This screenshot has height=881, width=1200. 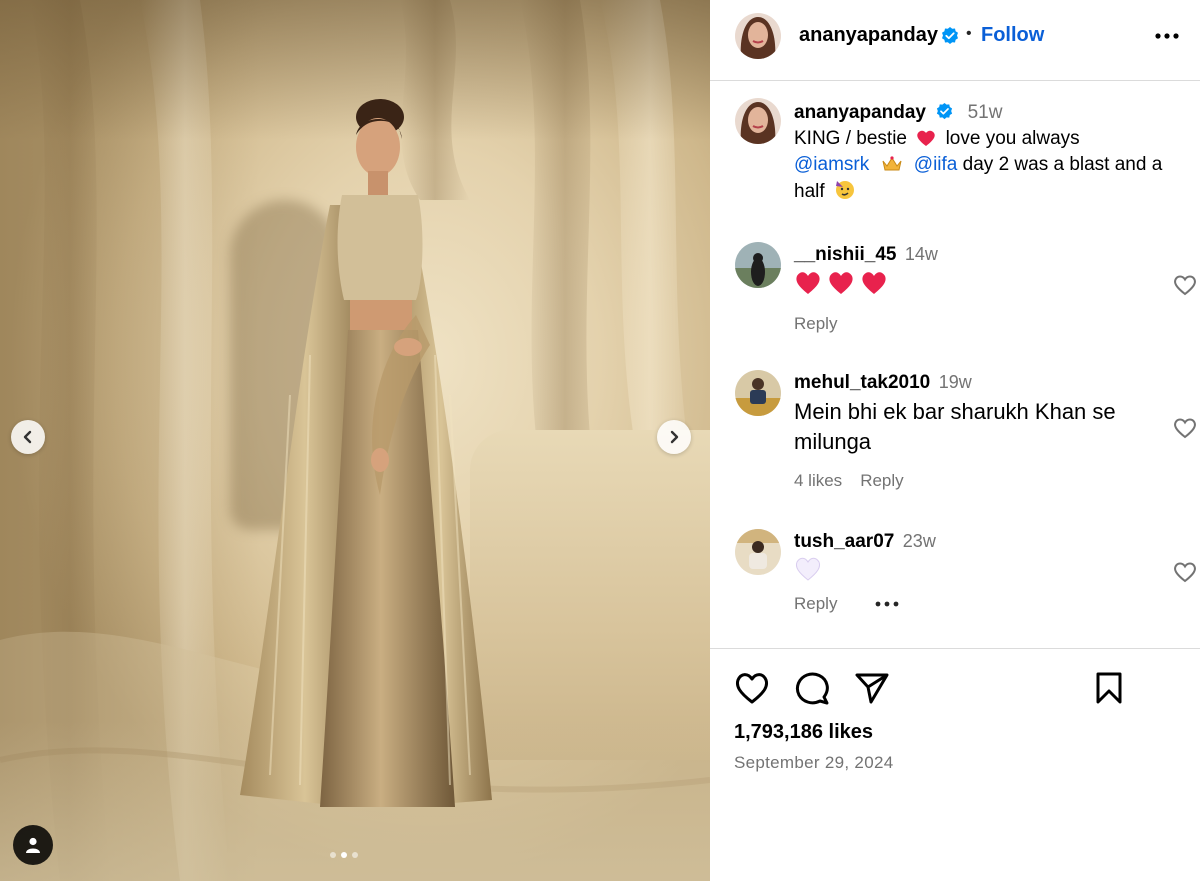 I want to click on mention-link: @iifa, so click(x=936, y=164).